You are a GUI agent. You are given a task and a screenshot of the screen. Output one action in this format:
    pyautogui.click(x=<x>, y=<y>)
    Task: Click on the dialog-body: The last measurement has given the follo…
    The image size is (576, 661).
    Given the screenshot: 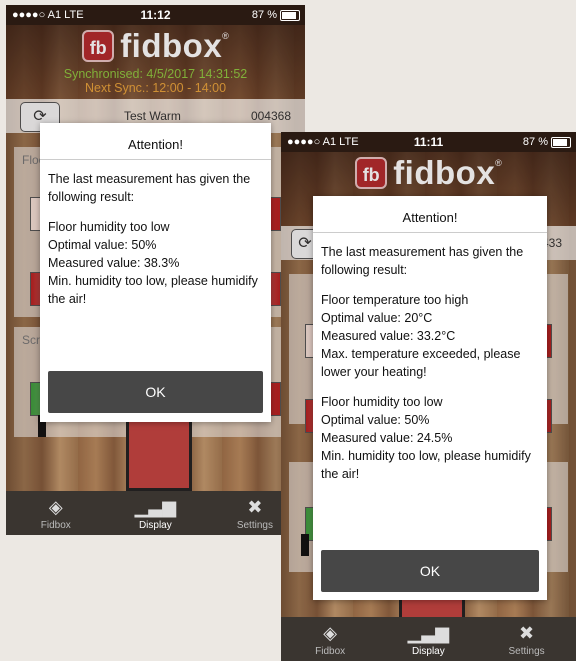 What is the action you would take?
    pyautogui.click(x=155, y=234)
    